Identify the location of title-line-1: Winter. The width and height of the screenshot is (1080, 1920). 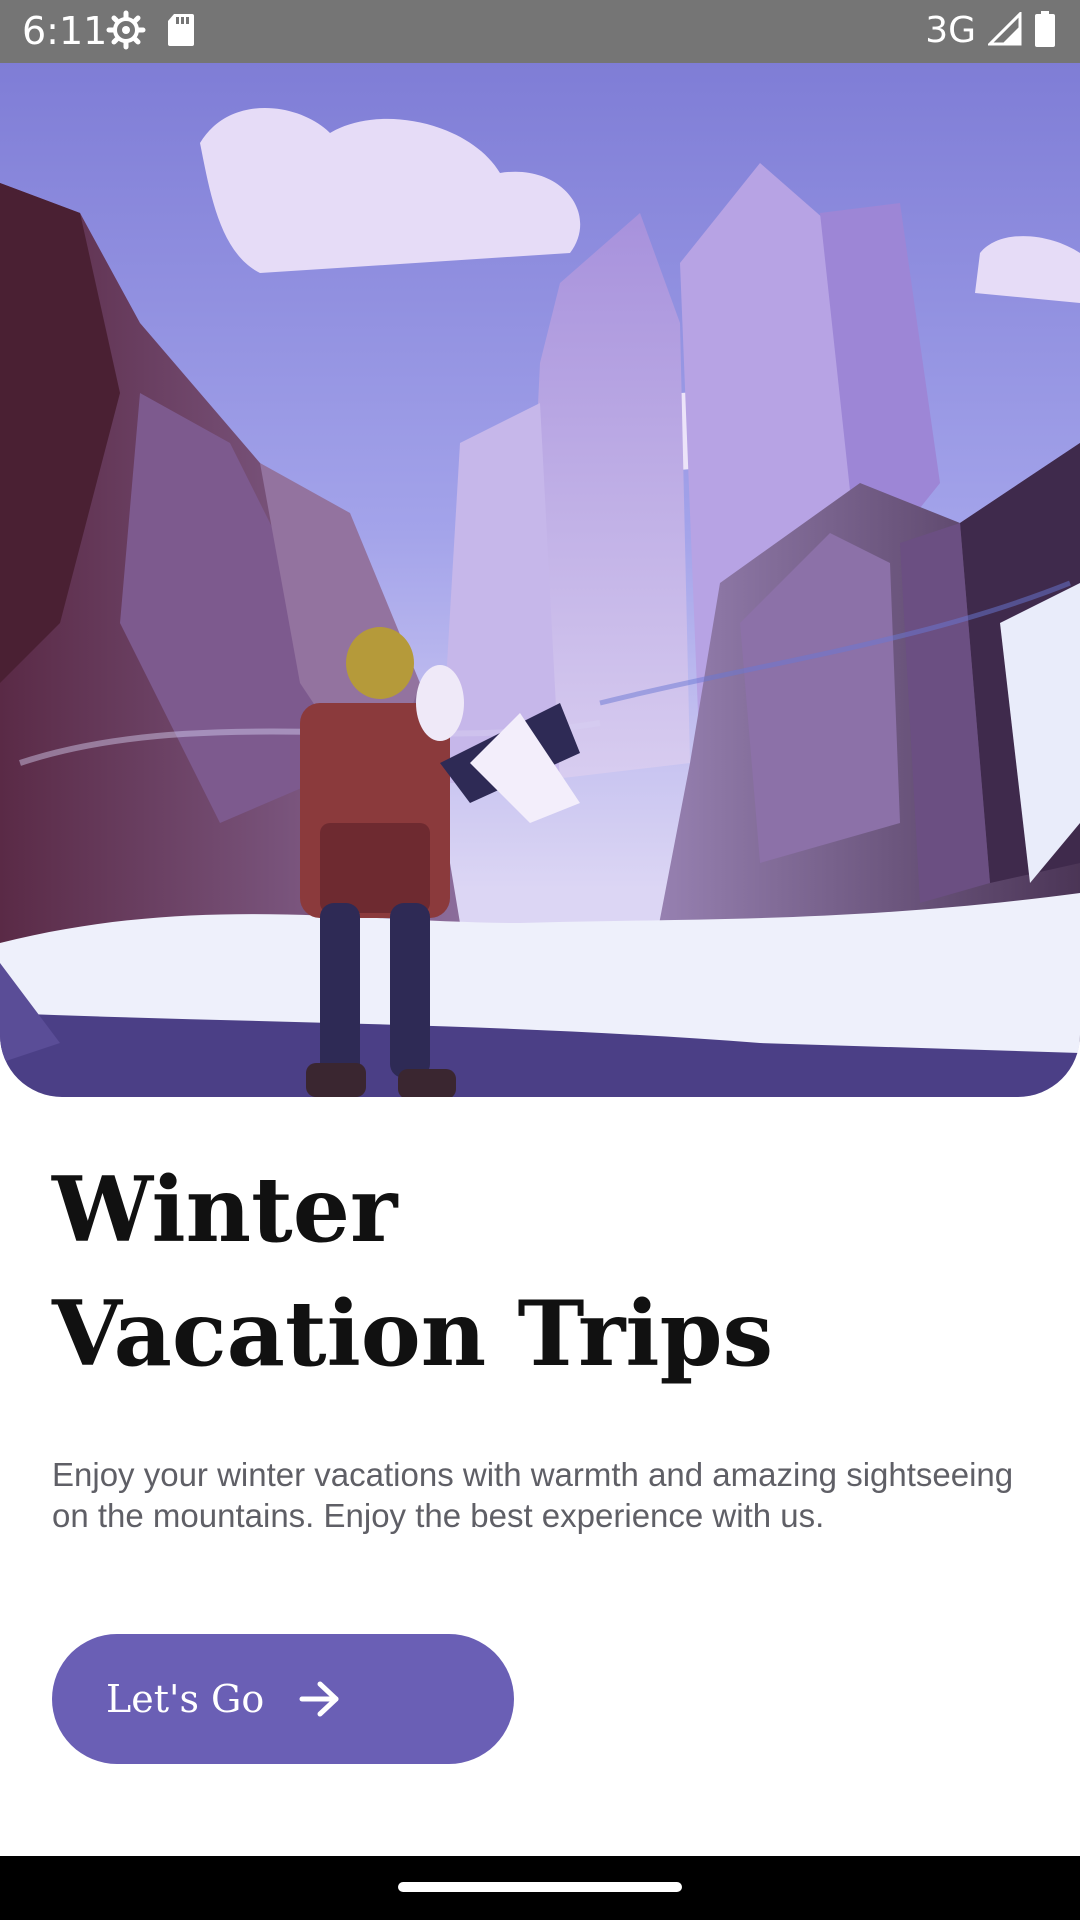
(225, 1210).